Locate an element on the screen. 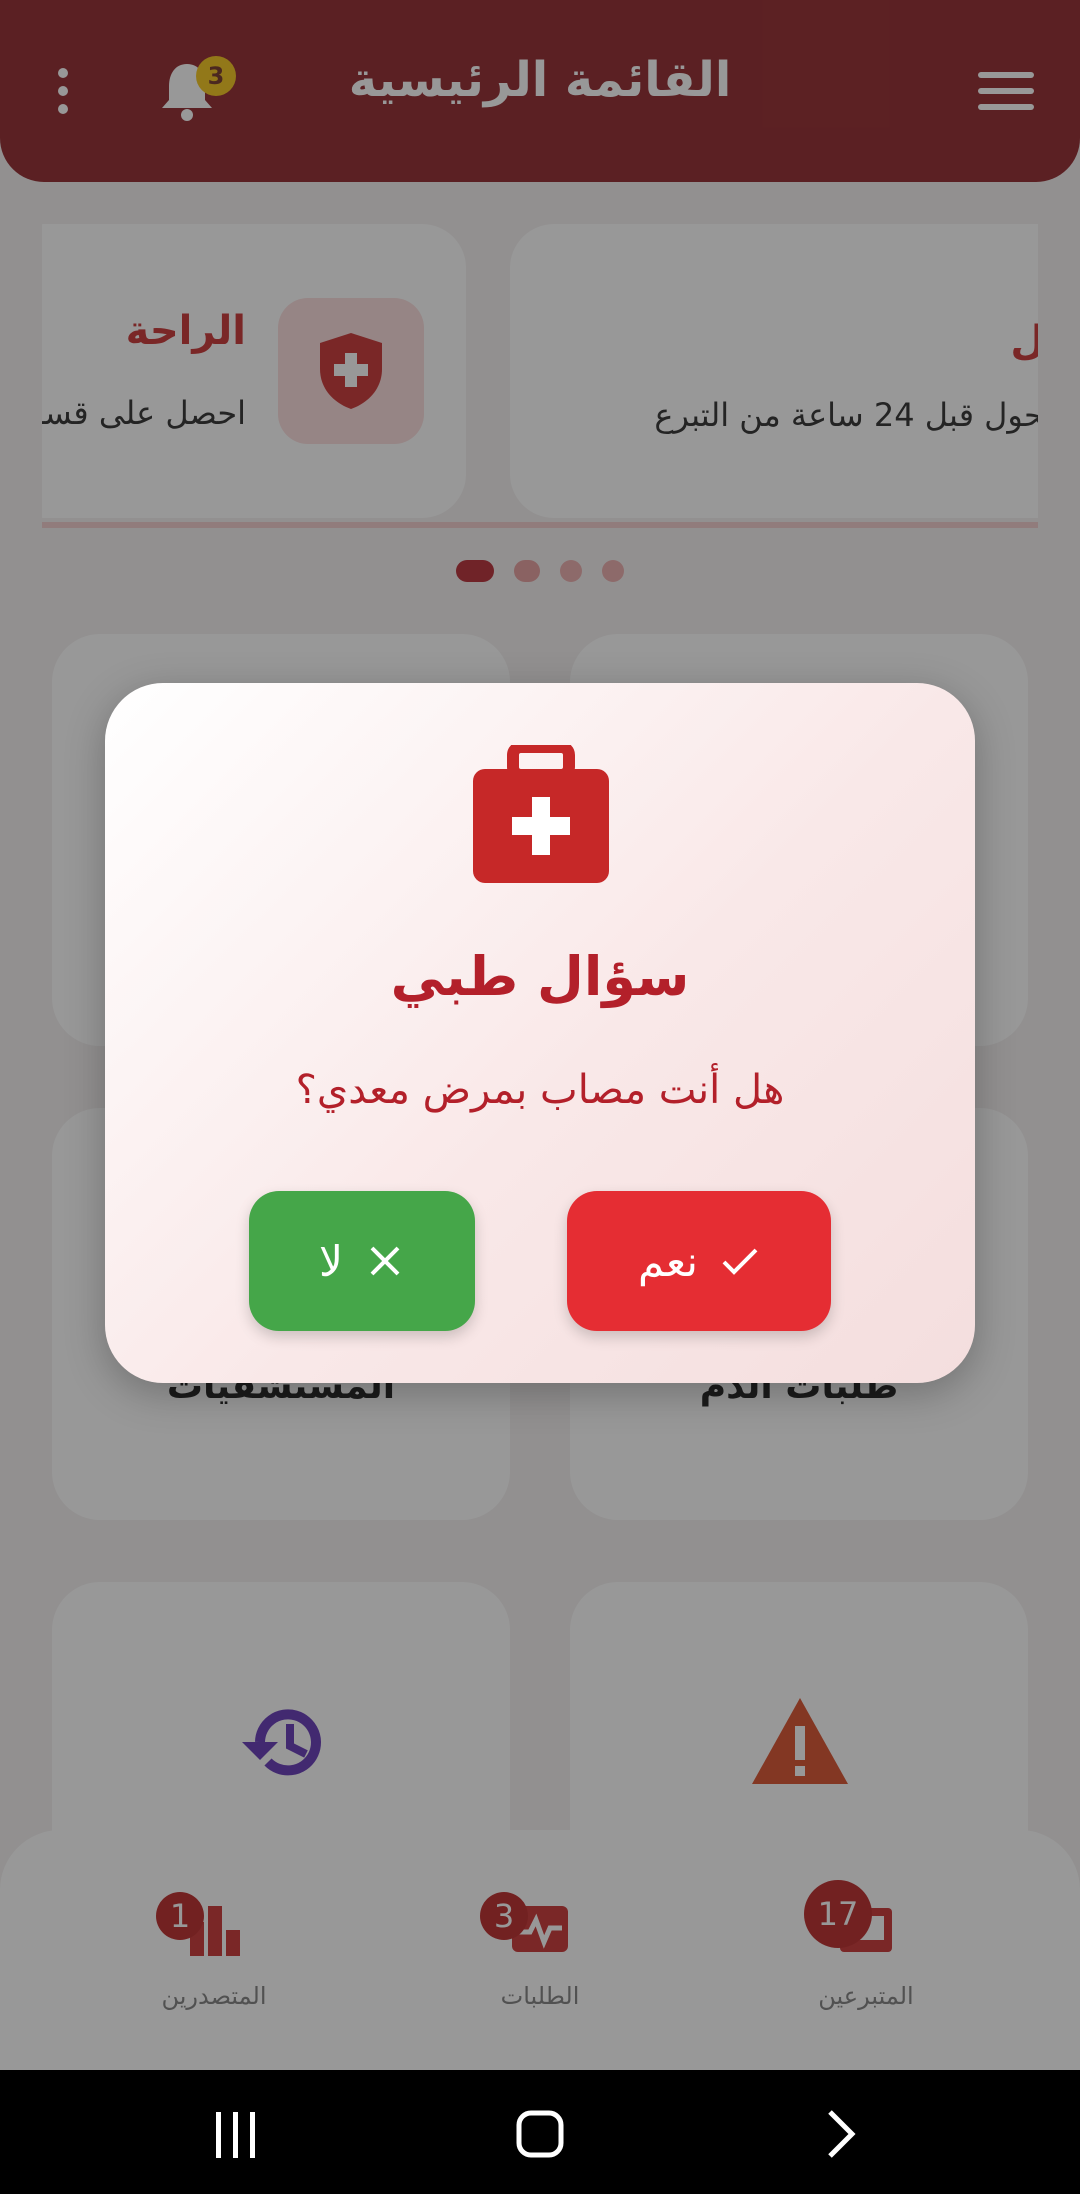 This screenshot has height=2194, width=1080. home-icon is located at coordinates (540, 2134).